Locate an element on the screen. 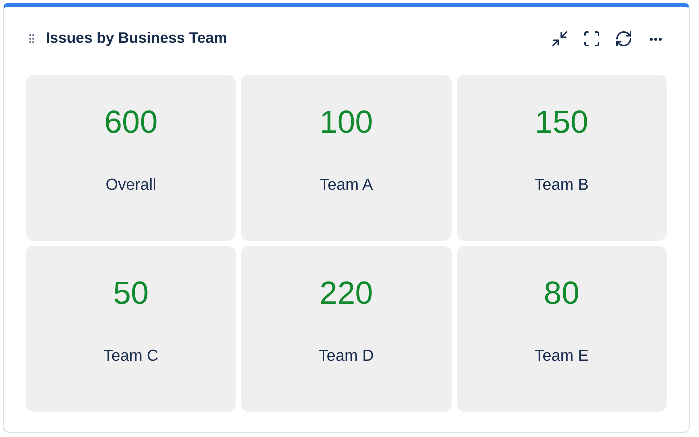 The width and height of the screenshot is (699, 437). more-icon is located at coordinates (656, 39).